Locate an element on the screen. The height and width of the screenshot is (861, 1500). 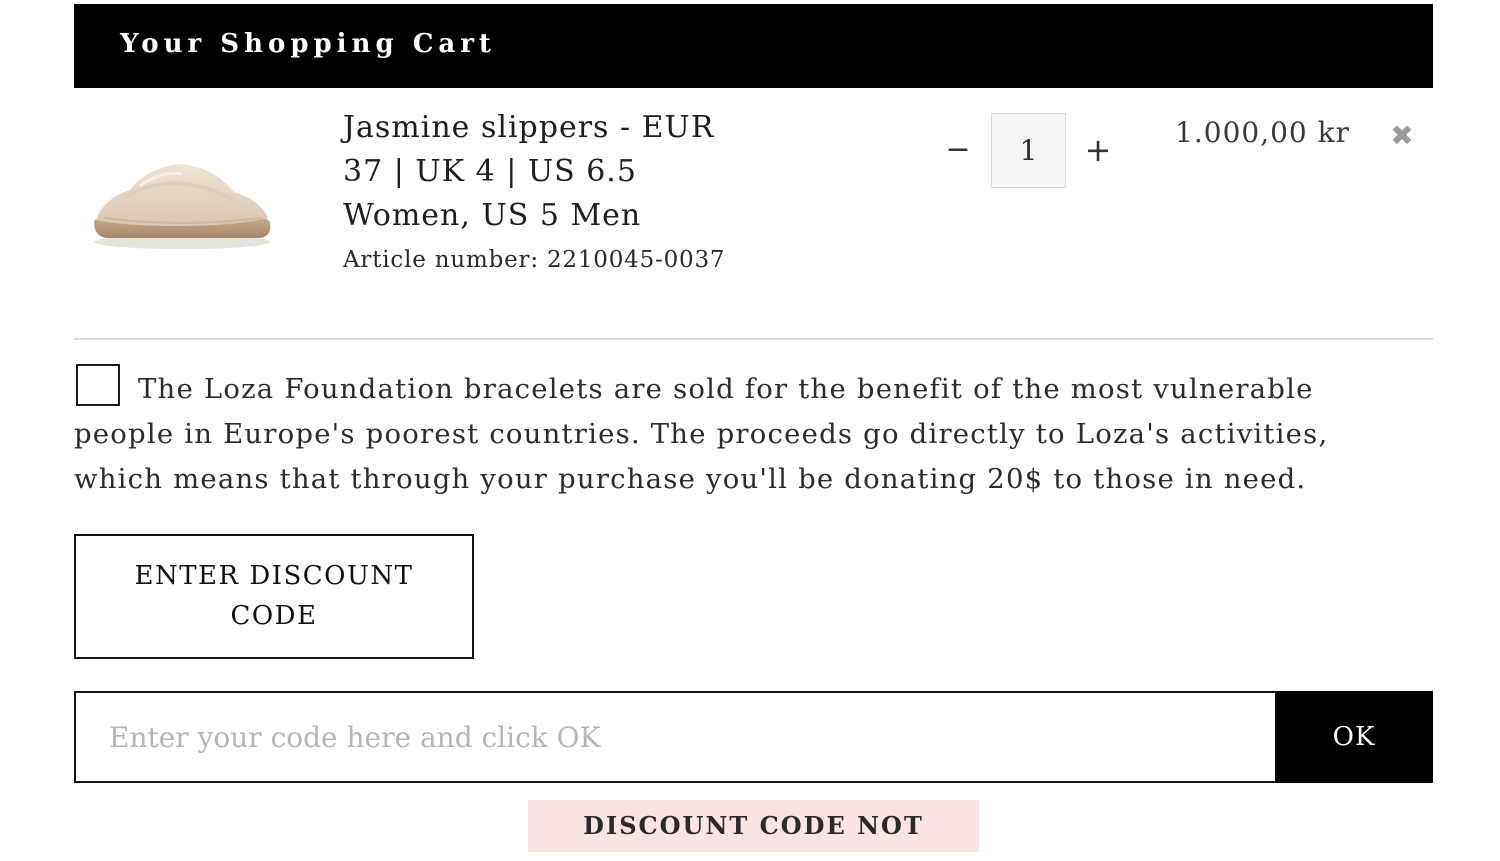
discount-error-message: DISCOUNT CODE NOT FOUND. is located at coordinates (753, 826).